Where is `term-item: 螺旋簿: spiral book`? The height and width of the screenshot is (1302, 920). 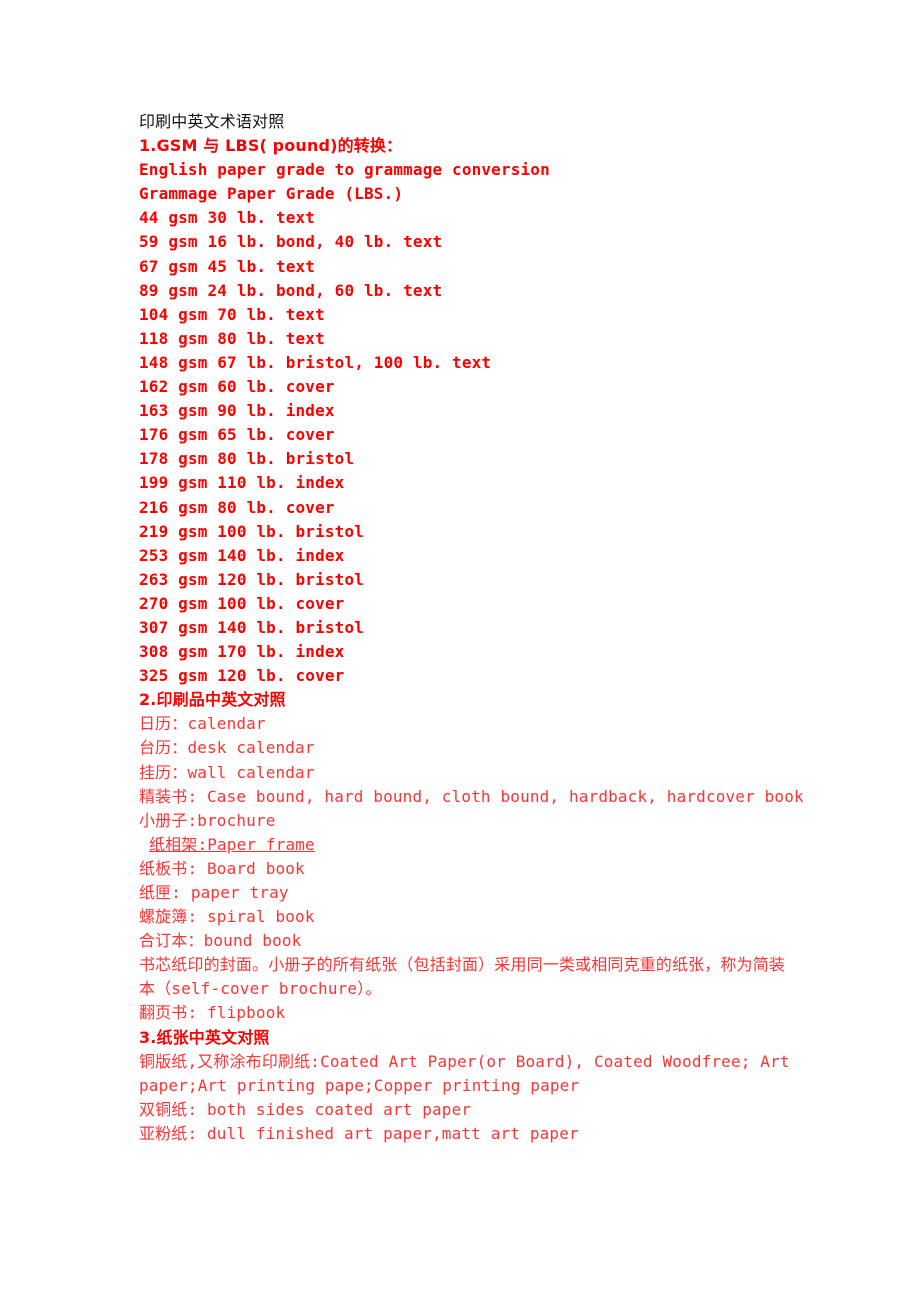
term-item: 螺旋簿: spiral book is located at coordinates (227, 917).